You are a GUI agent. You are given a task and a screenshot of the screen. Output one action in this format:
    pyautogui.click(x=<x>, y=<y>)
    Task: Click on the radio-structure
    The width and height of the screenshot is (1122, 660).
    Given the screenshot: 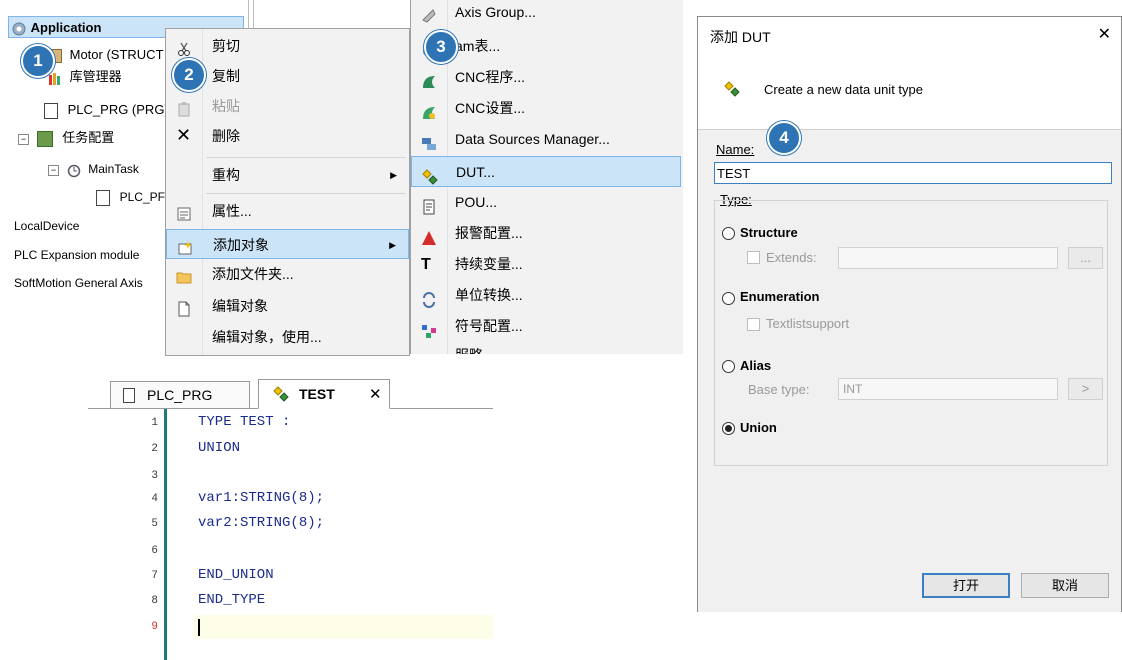 What is the action you would take?
    pyautogui.click(x=728, y=233)
    